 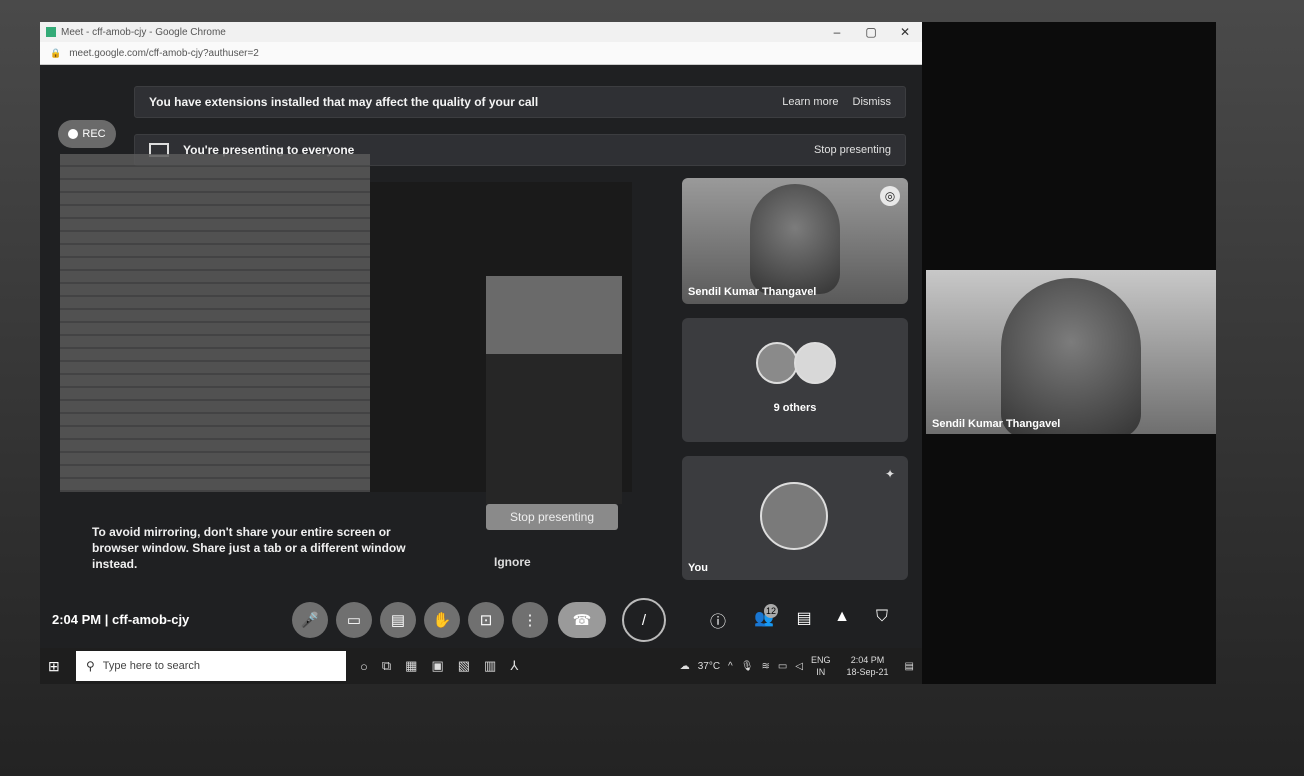 I want to click on windows-start-icon: ⊞, so click(x=57, y=666).